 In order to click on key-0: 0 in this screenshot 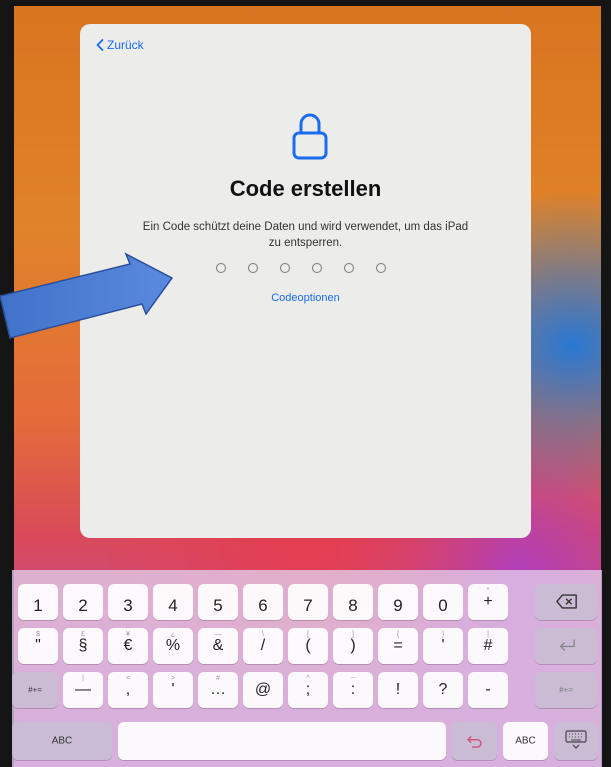, I will do `click(443, 602)`.